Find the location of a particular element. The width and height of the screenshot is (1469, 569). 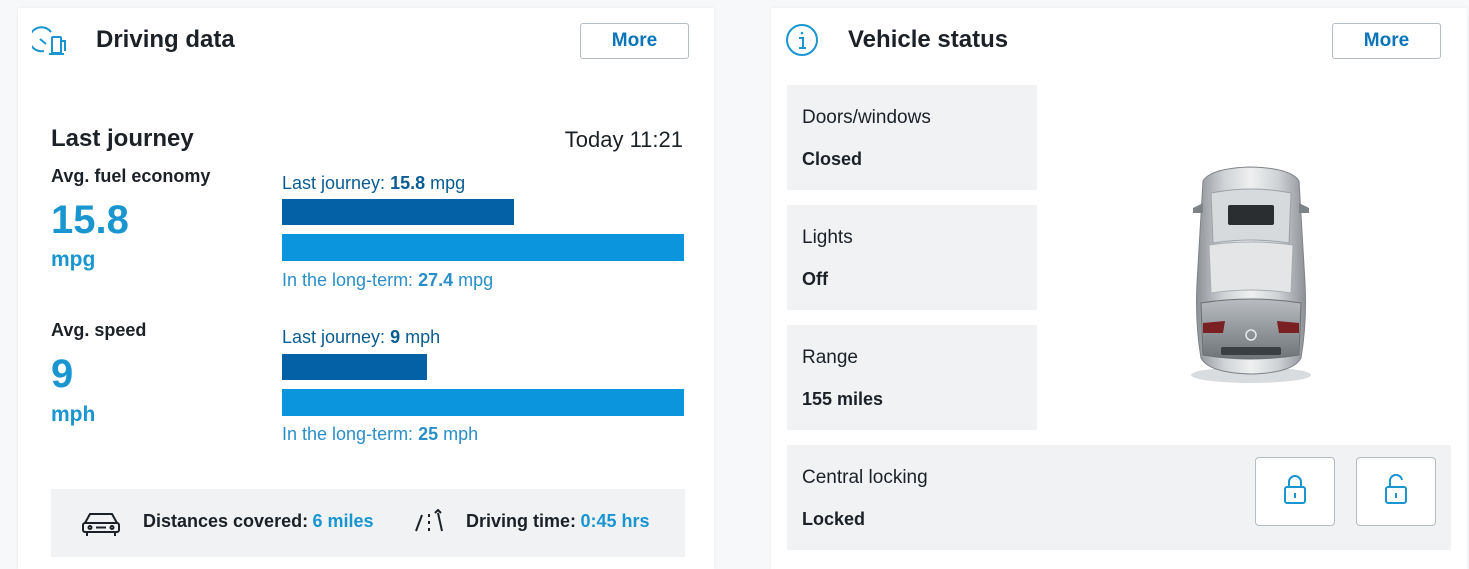

lock-closed-icon is located at coordinates (1295, 491).